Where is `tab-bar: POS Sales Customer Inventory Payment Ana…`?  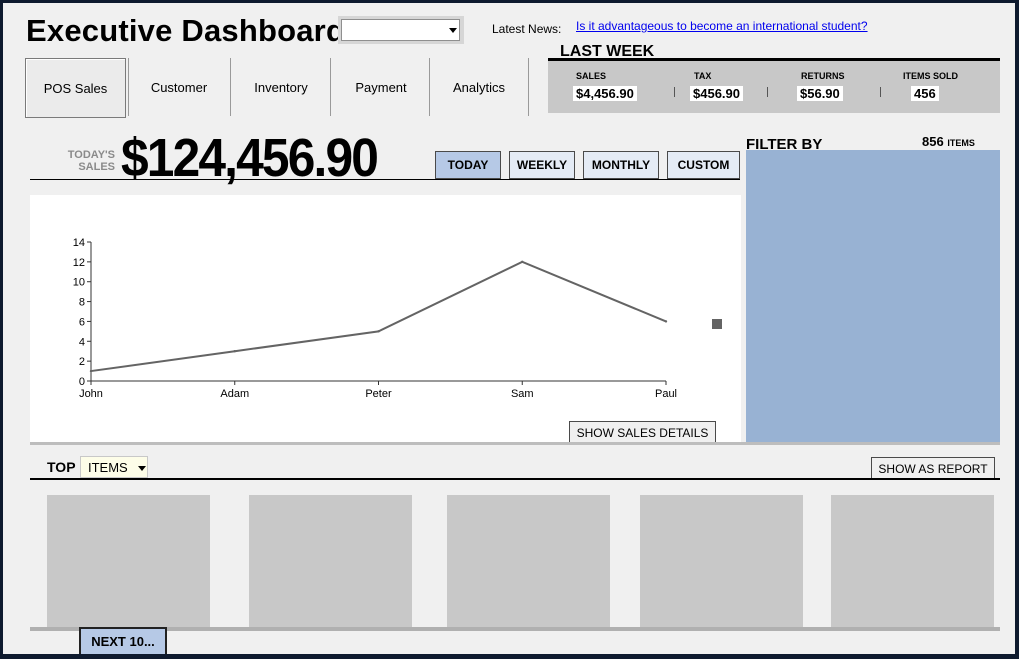
tab-bar: POS Sales Customer Inventory Payment Ana… is located at coordinates (277, 88).